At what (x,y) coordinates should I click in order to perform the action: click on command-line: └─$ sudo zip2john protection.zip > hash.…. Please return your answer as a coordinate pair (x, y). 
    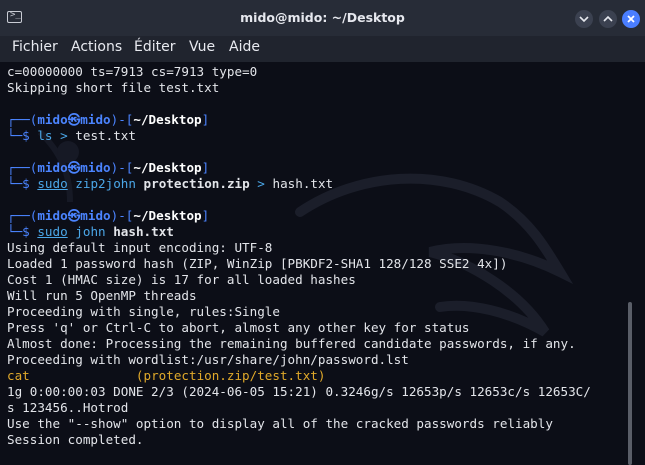
    Looking at the image, I should click on (170, 183).